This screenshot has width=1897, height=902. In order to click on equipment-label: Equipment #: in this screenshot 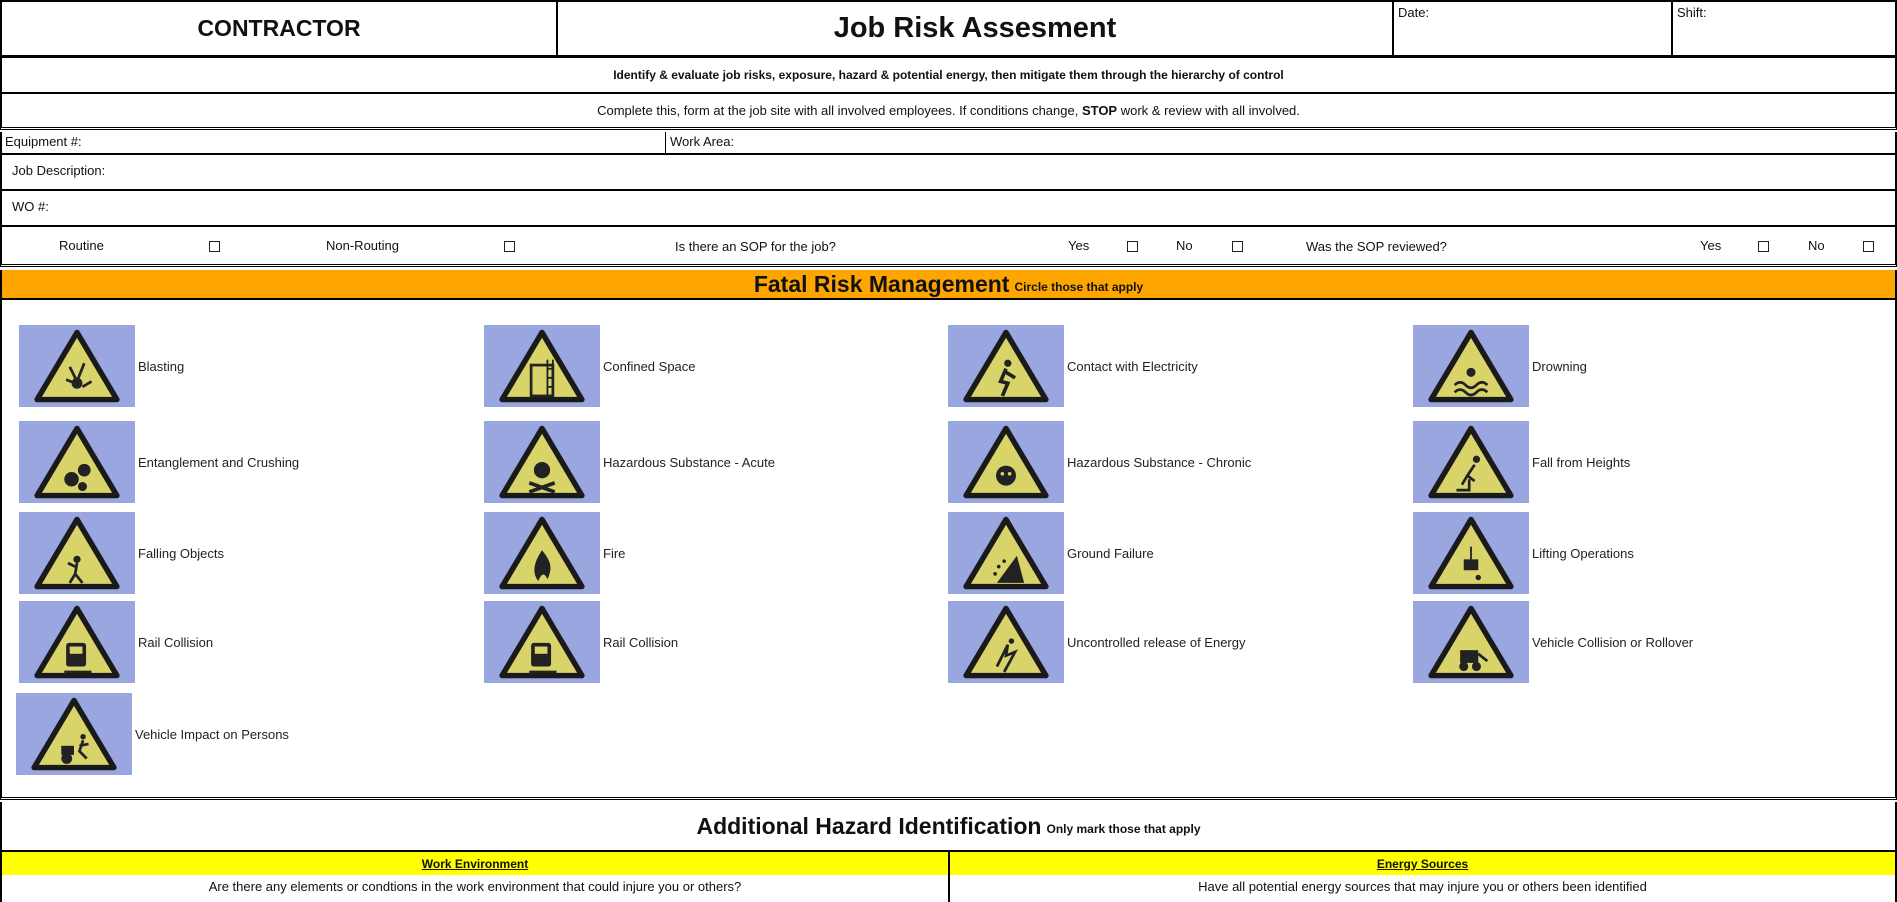, I will do `click(43, 141)`.